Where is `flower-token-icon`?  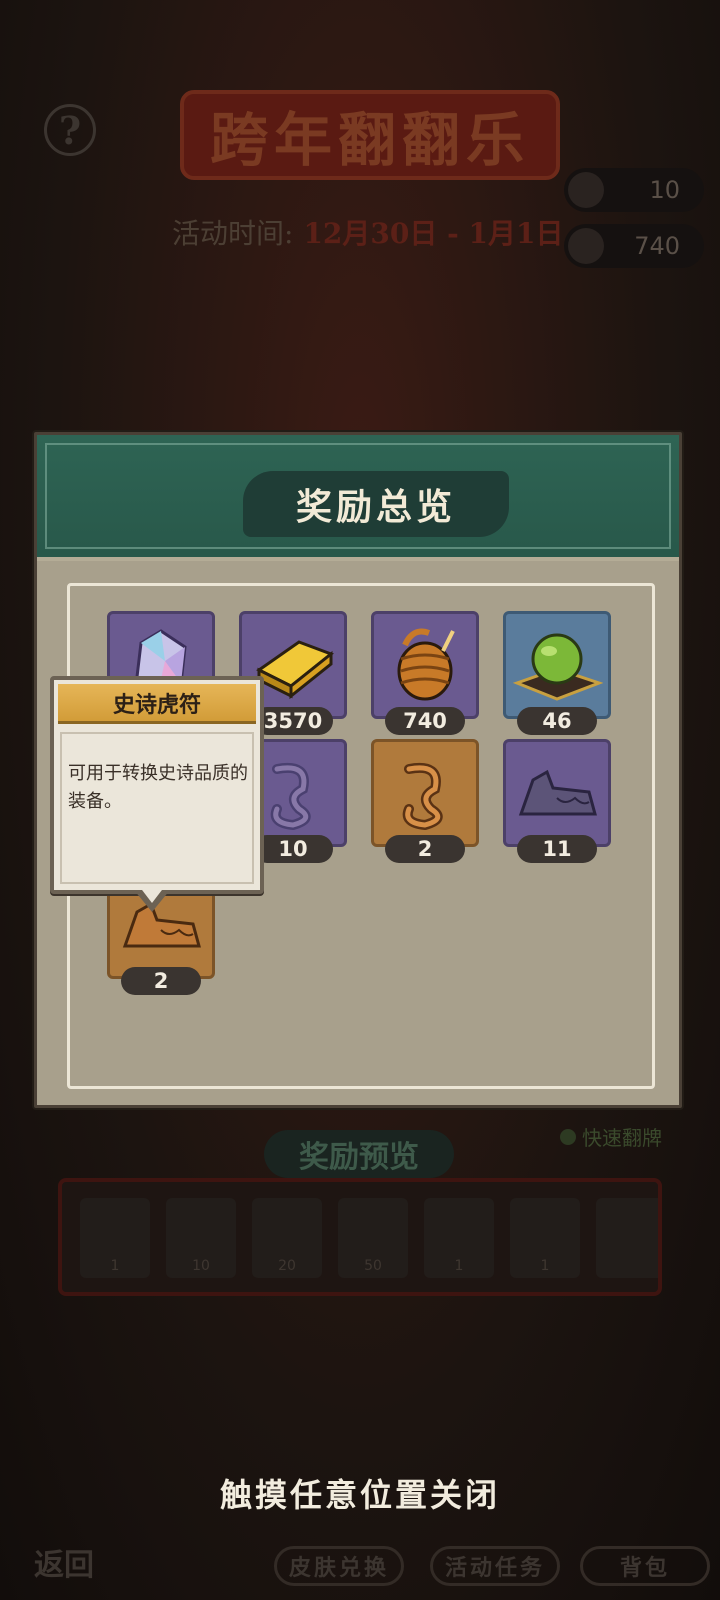
flower-token-icon is located at coordinates (586, 190).